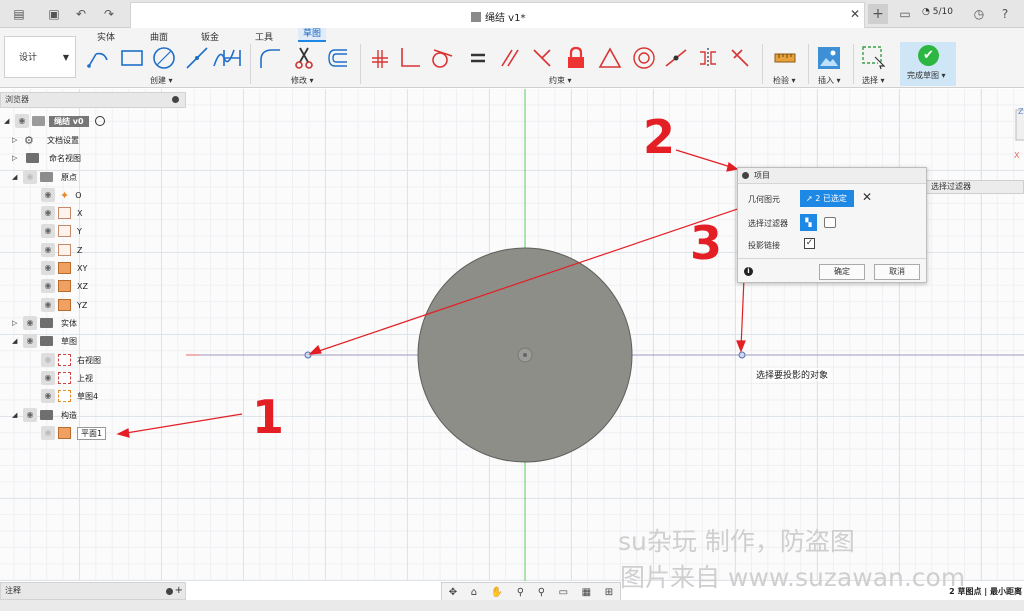  What do you see at coordinates (497, 592) in the screenshot?
I see `pan-hand-icon: ✋` at bounding box center [497, 592].